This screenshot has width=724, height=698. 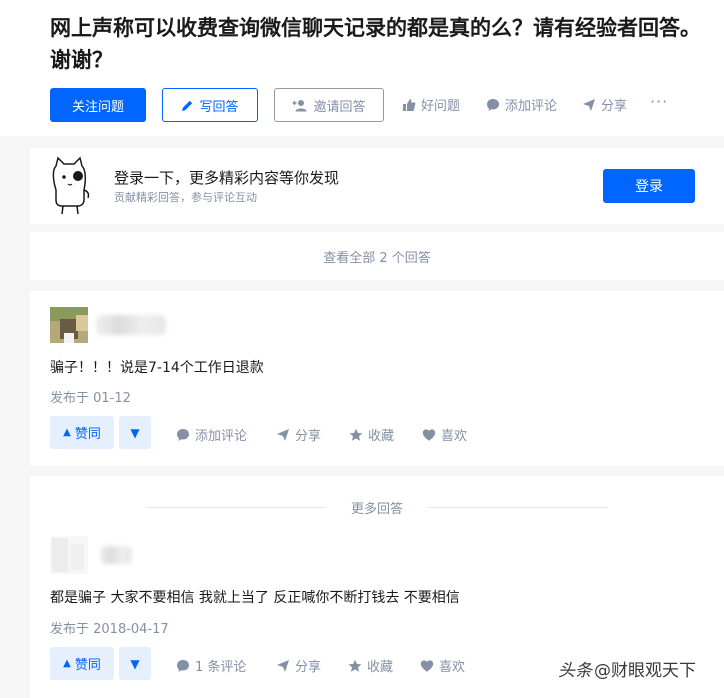 I want to click on divider-line, so click(x=518, y=507).